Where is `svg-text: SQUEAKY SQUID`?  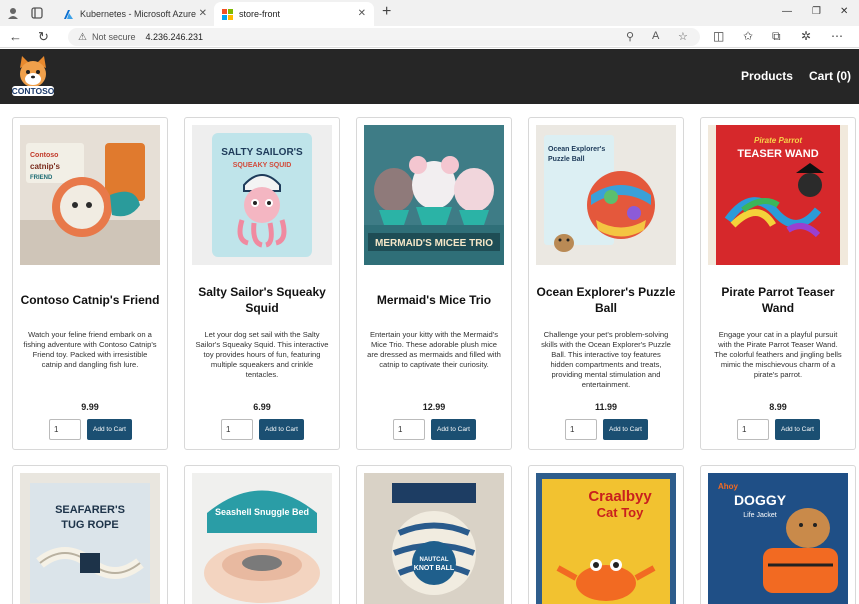
svg-text: SQUEAKY SQUID is located at coordinates (262, 165).